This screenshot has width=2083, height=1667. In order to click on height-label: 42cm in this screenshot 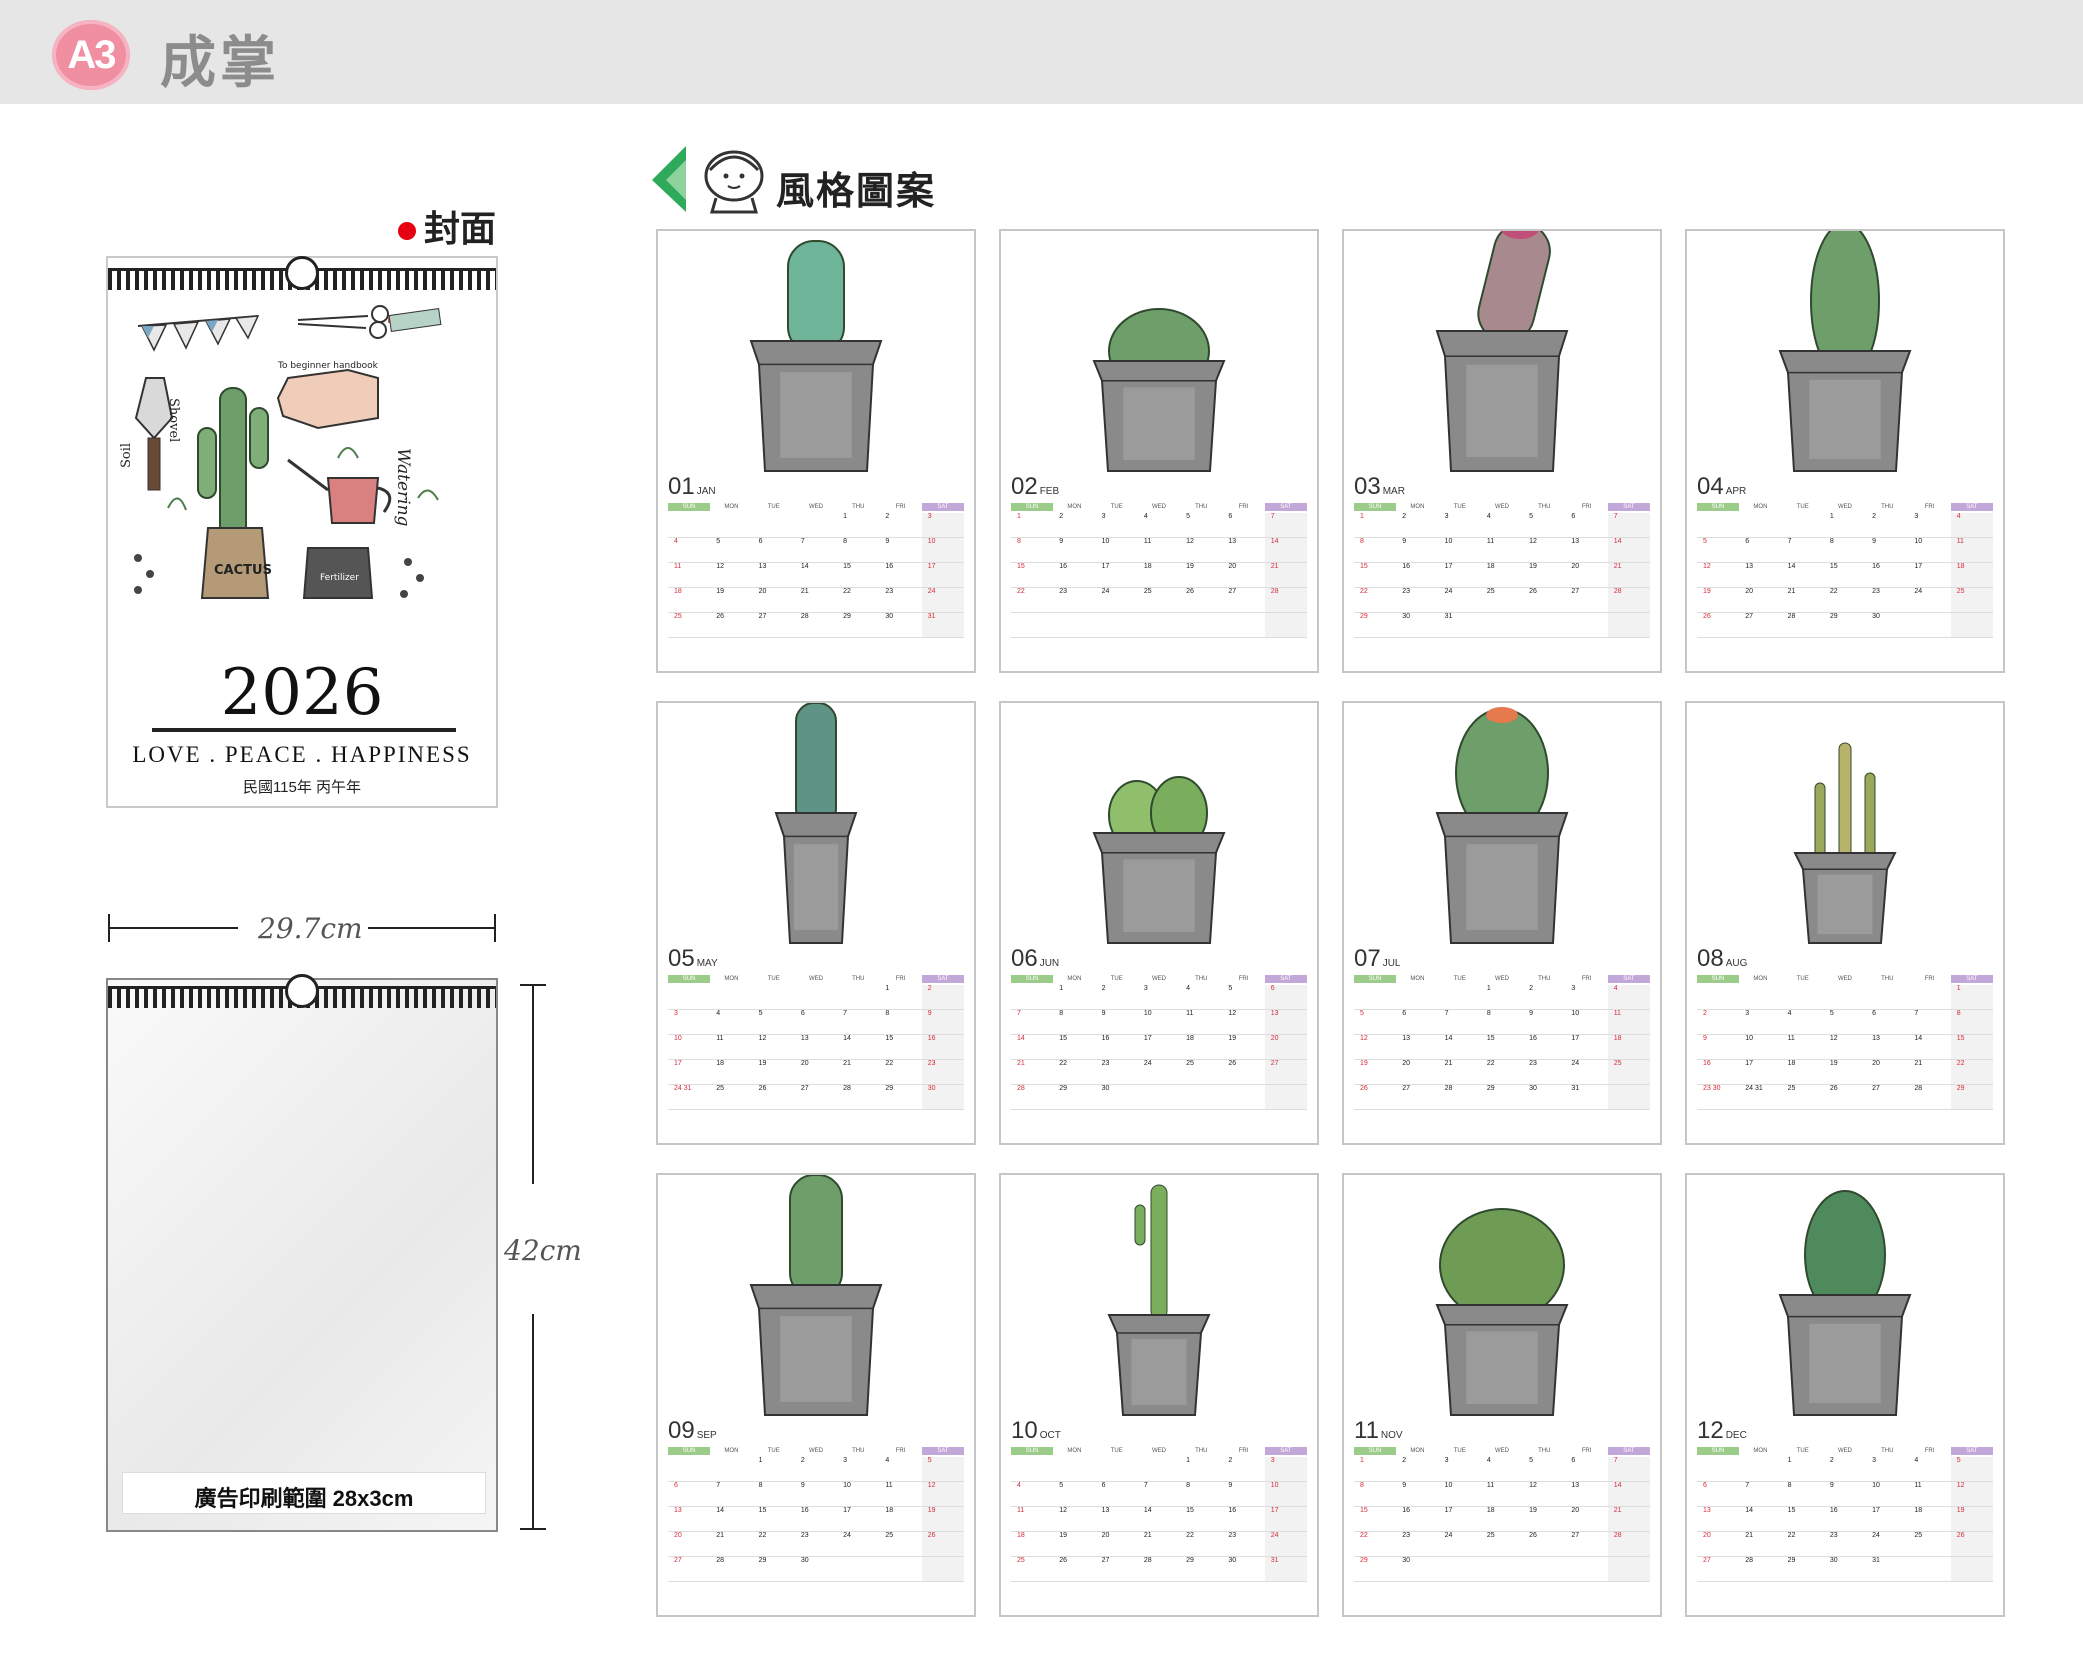, I will do `click(543, 1250)`.